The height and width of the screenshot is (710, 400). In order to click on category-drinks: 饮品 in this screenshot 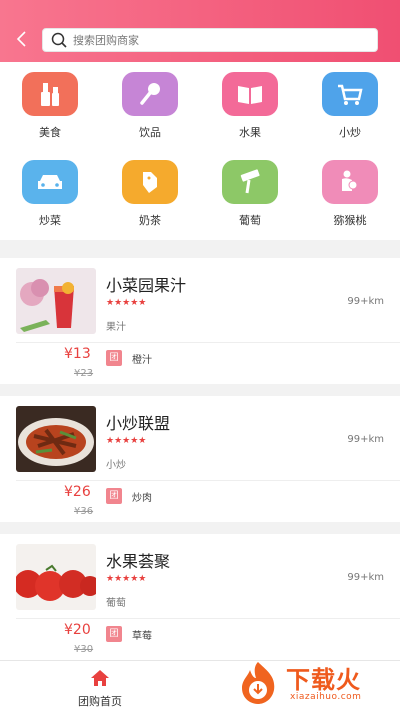, I will do `click(150, 106)`.